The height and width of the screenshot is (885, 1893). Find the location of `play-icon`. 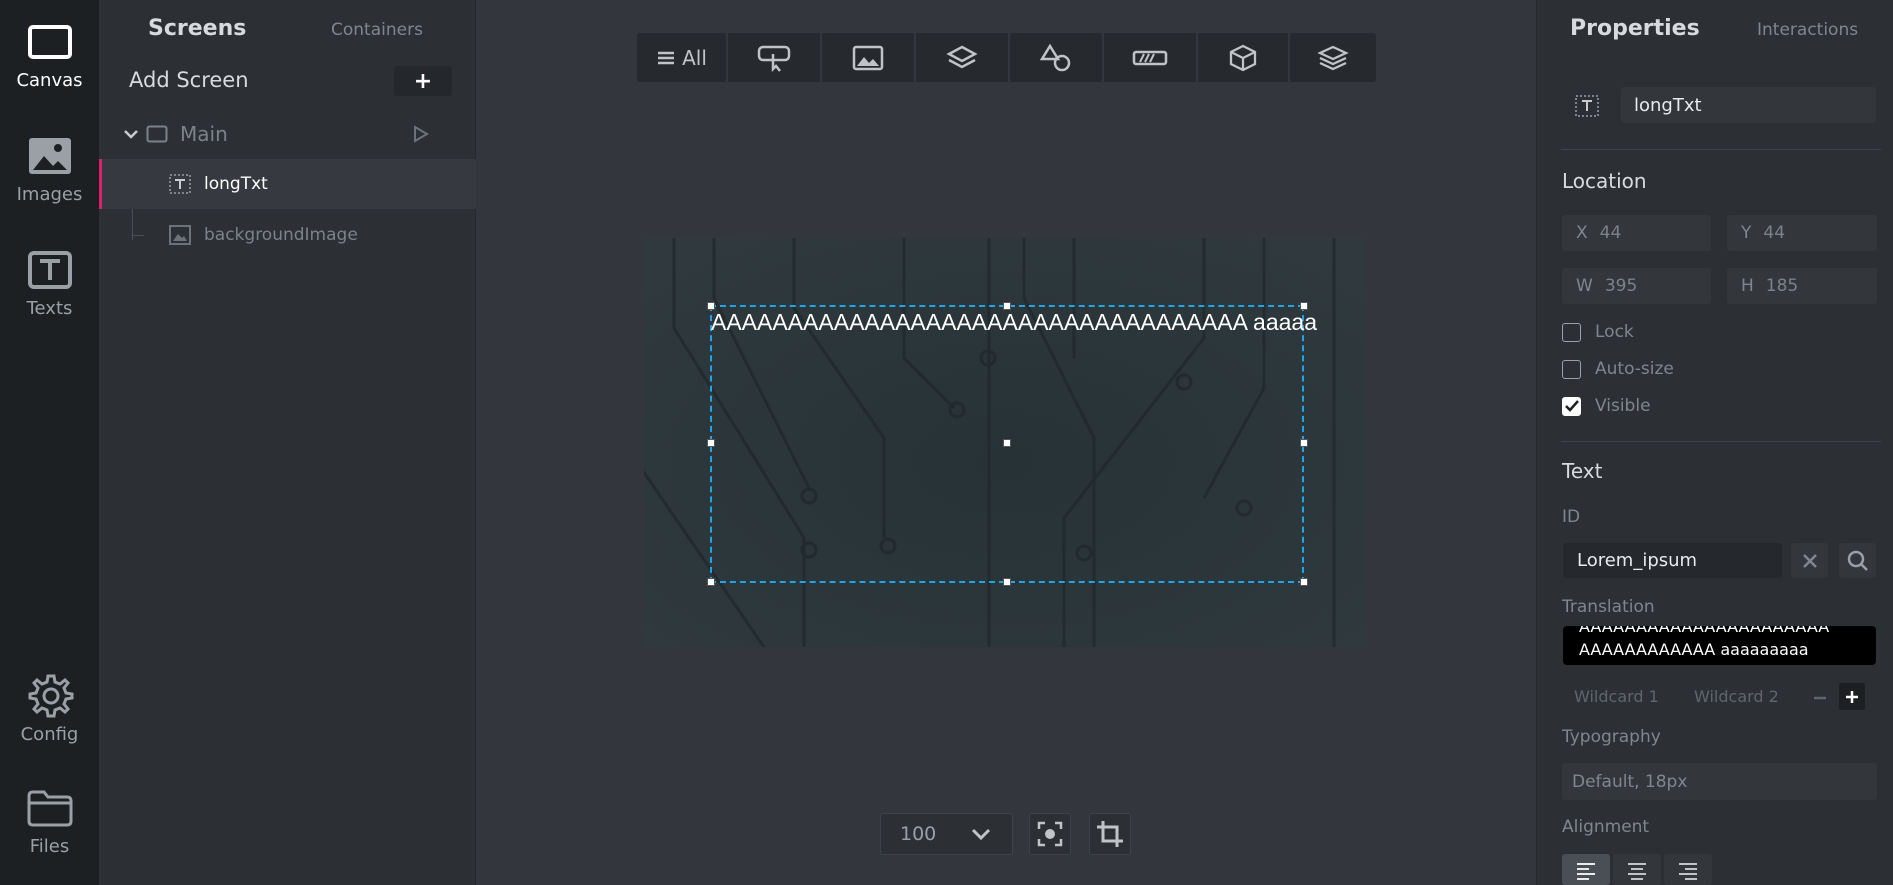

play-icon is located at coordinates (421, 134).